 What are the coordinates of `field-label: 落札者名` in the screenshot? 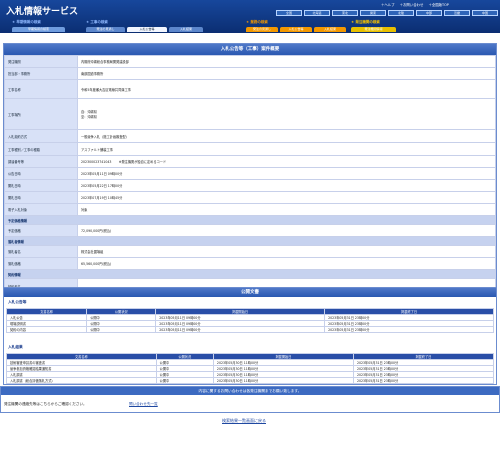 It's located at (41, 251).